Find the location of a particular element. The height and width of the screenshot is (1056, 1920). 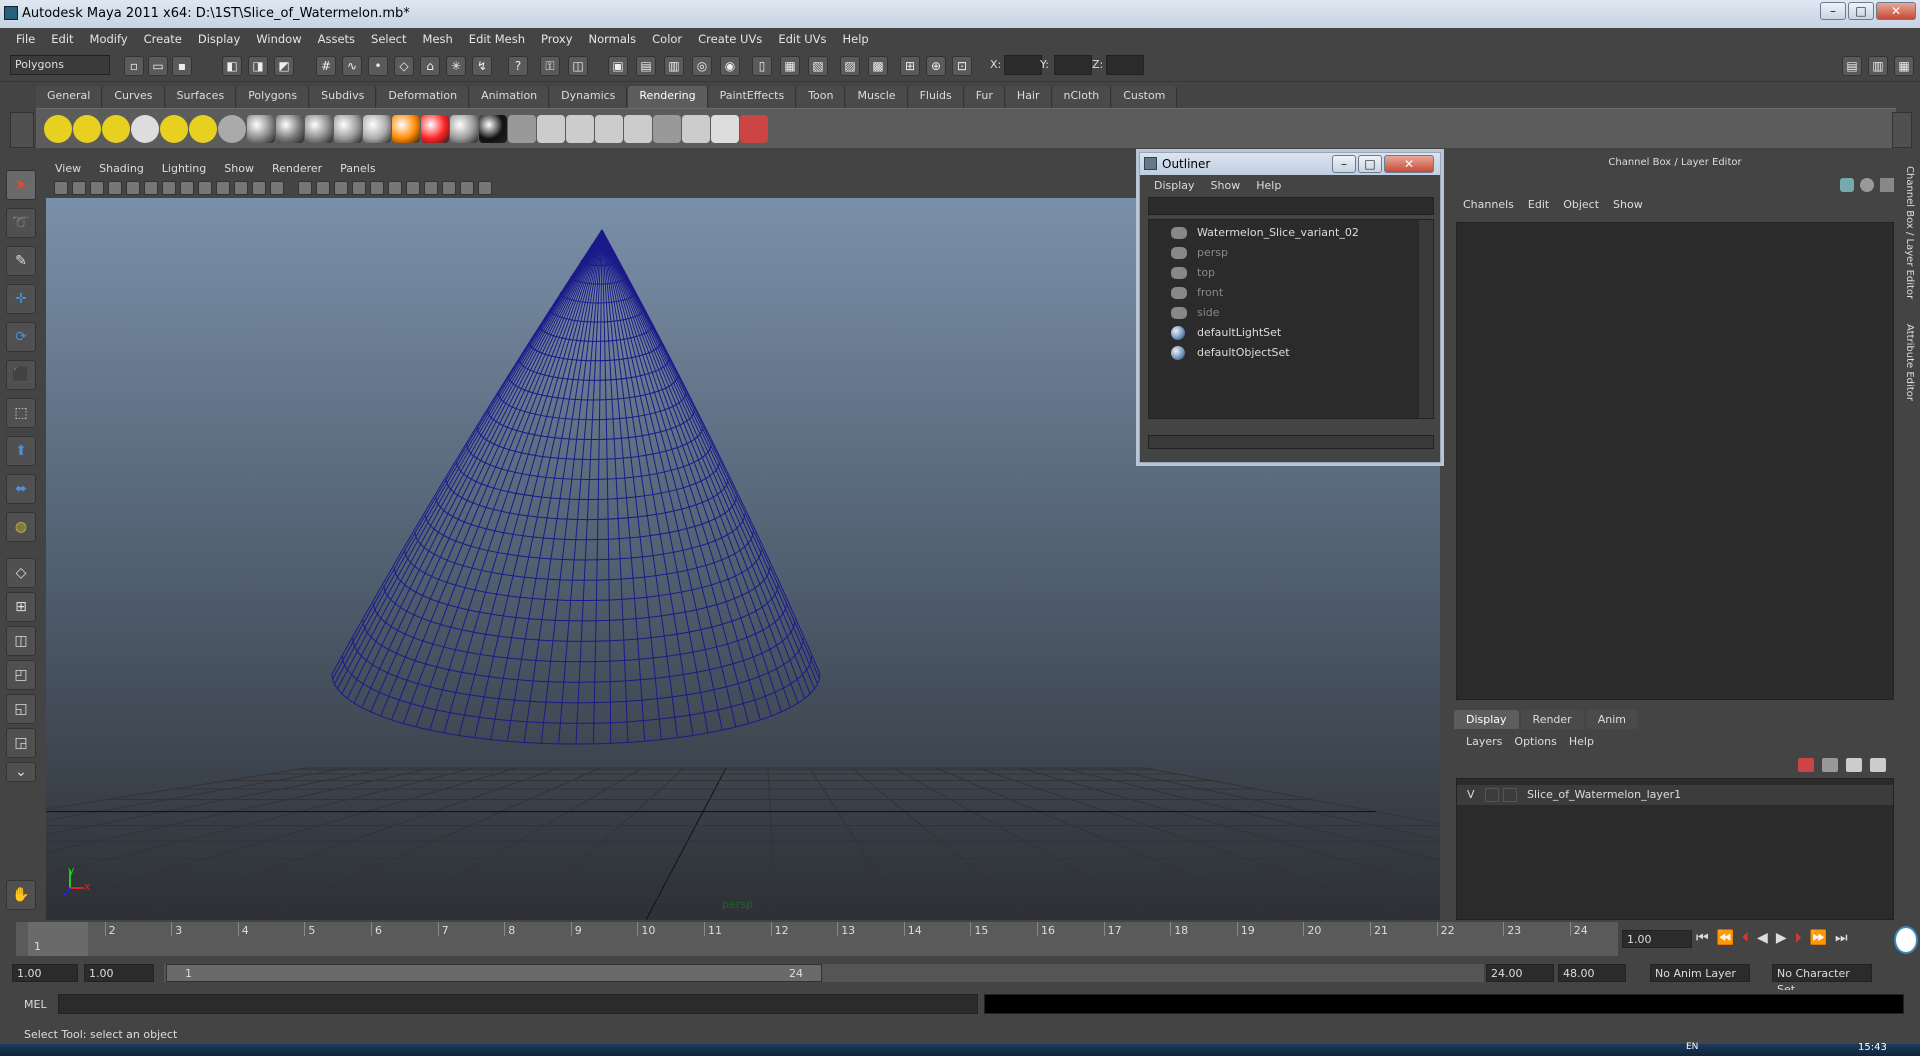

menu-file: File is located at coordinates (25, 39).